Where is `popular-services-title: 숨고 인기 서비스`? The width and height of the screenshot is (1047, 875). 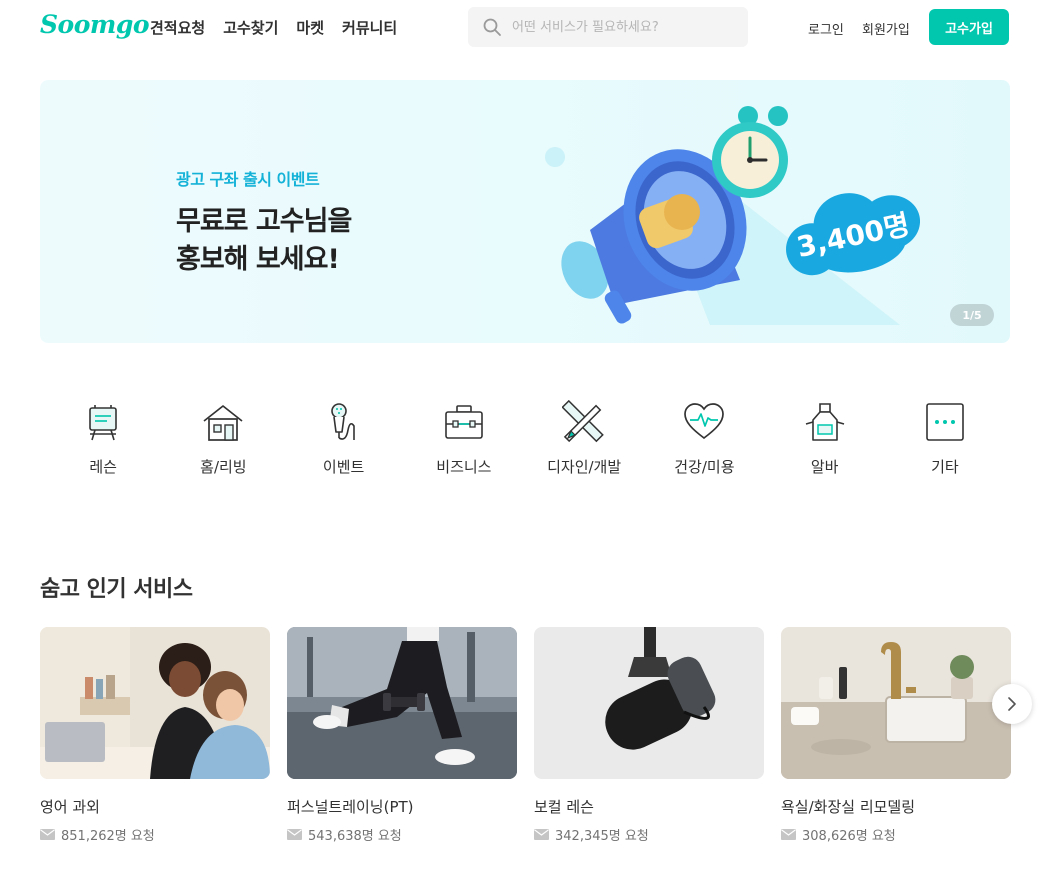
popular-services-title: 숨고 인기 서비스 is located at coordinates (116, 589).